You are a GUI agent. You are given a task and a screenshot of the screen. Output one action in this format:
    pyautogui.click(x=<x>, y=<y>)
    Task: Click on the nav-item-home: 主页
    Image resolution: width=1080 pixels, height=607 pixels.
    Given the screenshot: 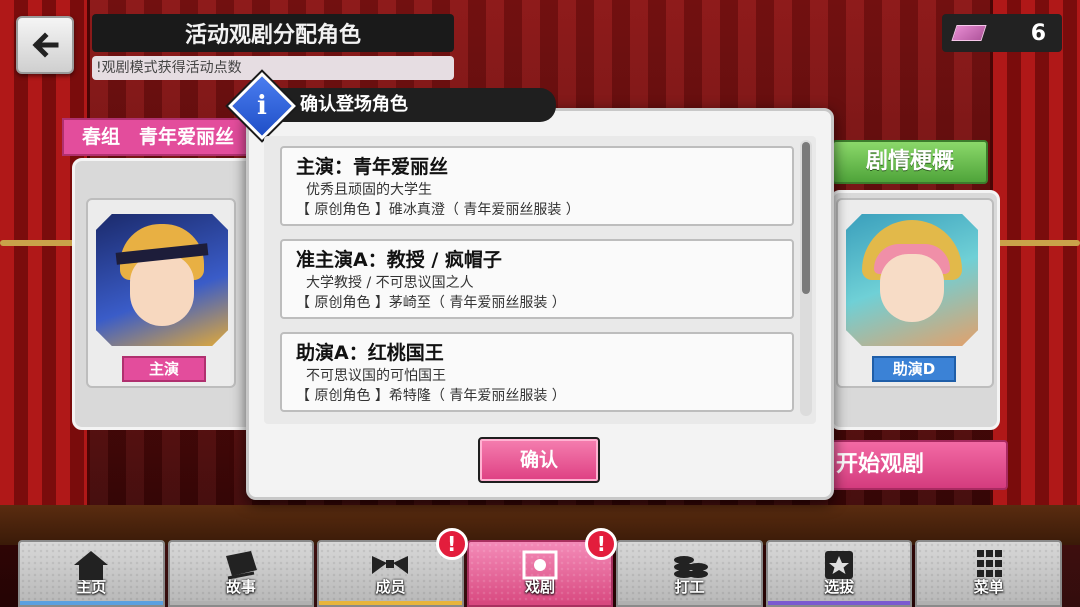 What is the action you would take?
    pyautogui.click(x=91, y=573)
    